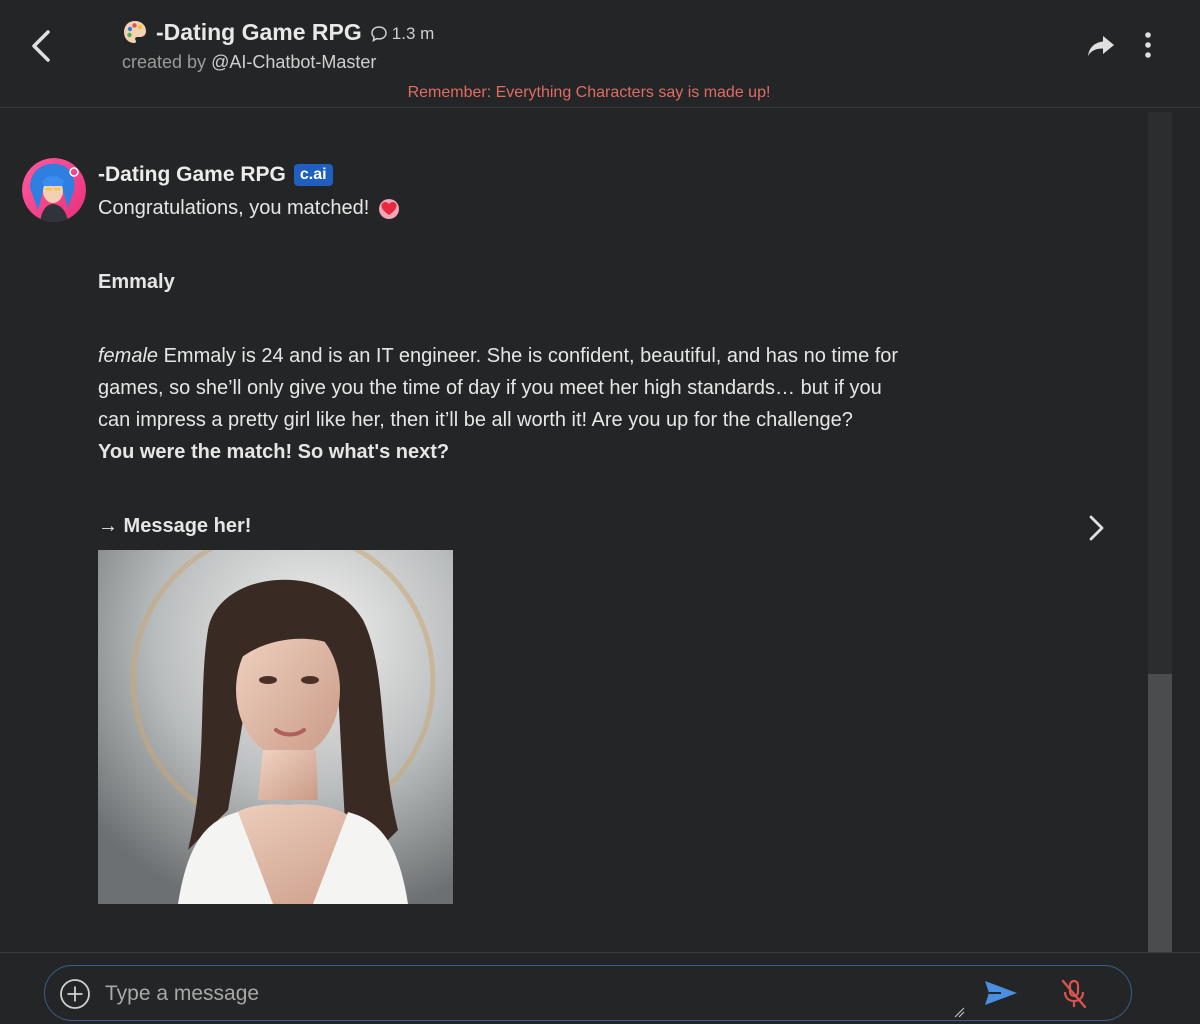 The image size is (1200, 1024). Describe the element at coordinates (234, 208) in the screenshot. I see `congrats-text: Congratulations, you matched!` at that location.